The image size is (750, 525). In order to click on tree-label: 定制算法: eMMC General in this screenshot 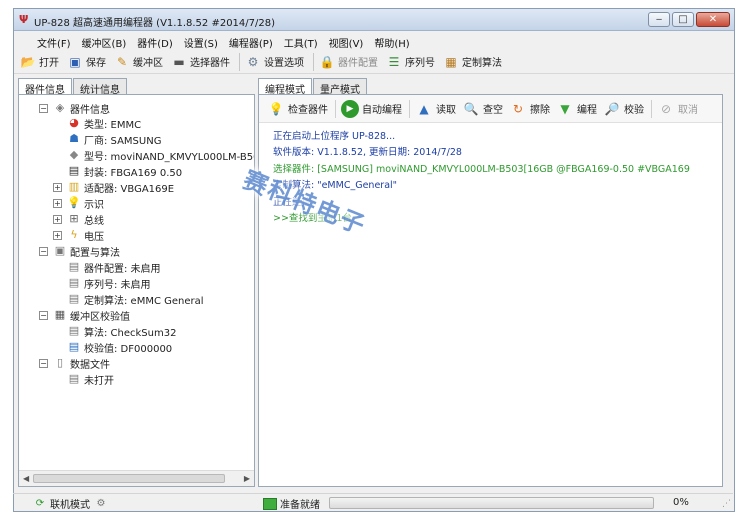, I will do `click(144, 301)`.